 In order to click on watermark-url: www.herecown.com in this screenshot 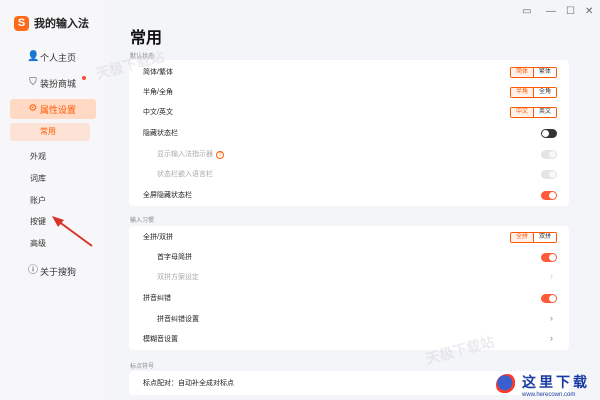, I will do `click(549, 395)`.